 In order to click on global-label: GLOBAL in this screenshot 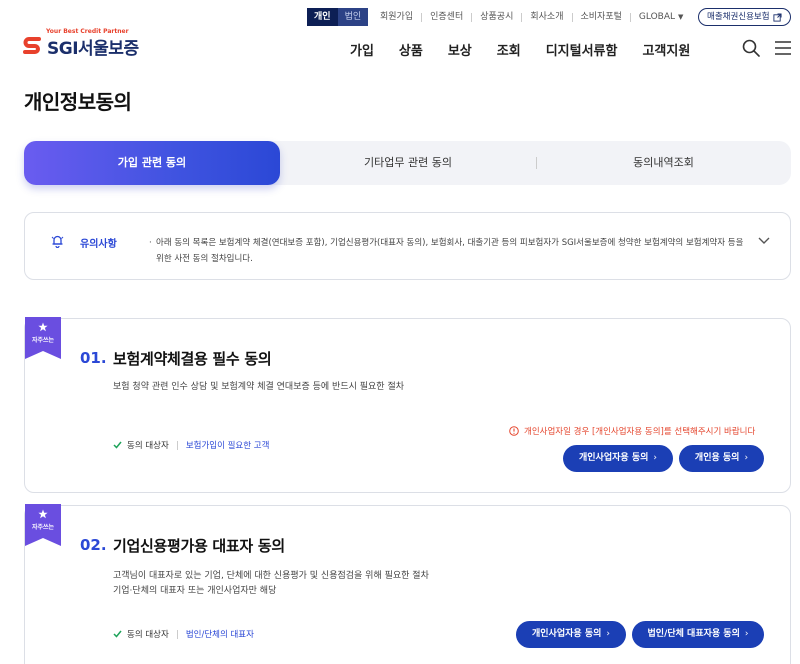, I will do `click(657, 17)`.